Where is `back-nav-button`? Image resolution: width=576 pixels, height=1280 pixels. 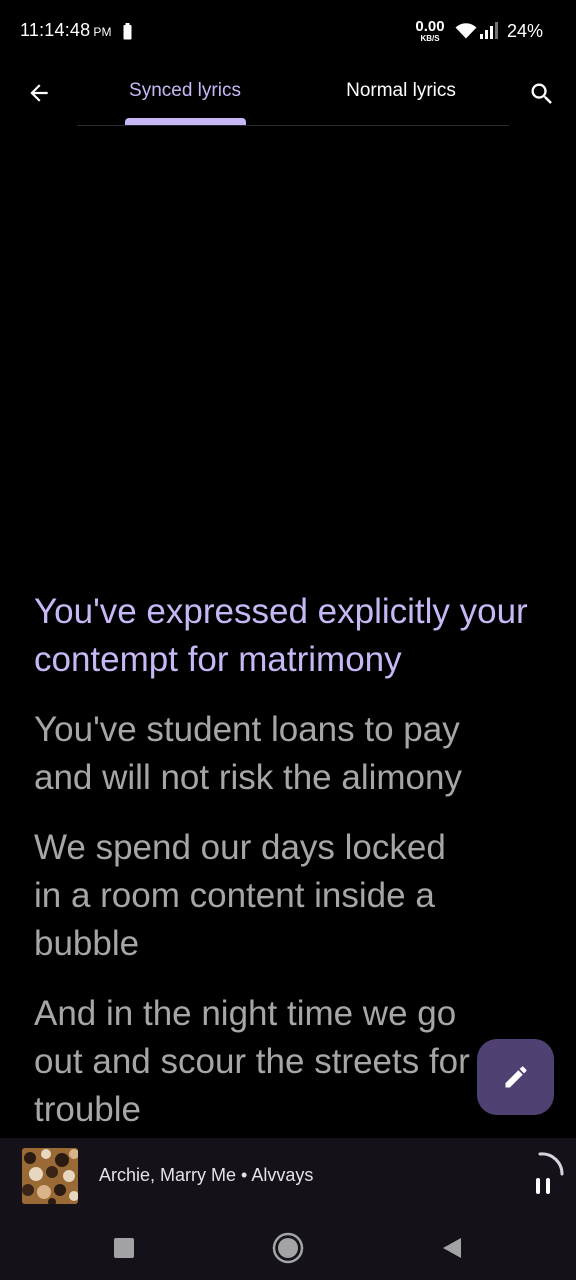
back-nav-button is located at coordinates (452, 1248).